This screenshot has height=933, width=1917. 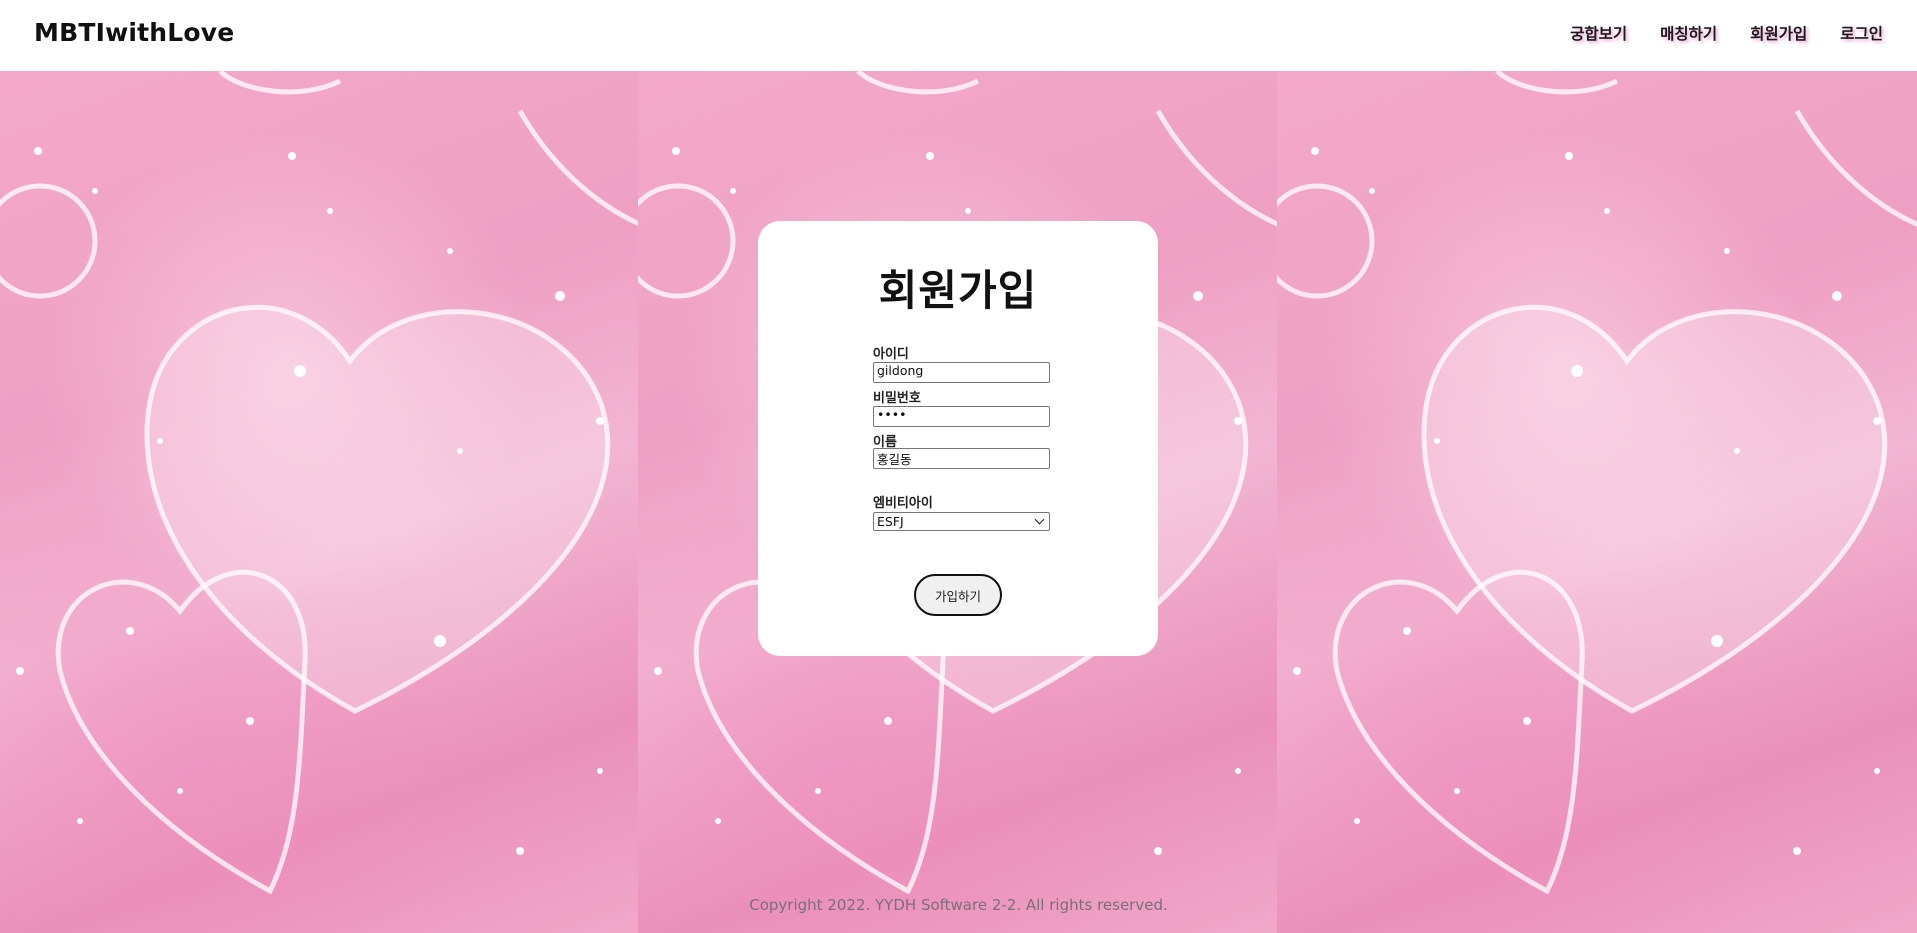 I want to click on mbti-selected-value: ESFJ, so click(x=890, y=521).